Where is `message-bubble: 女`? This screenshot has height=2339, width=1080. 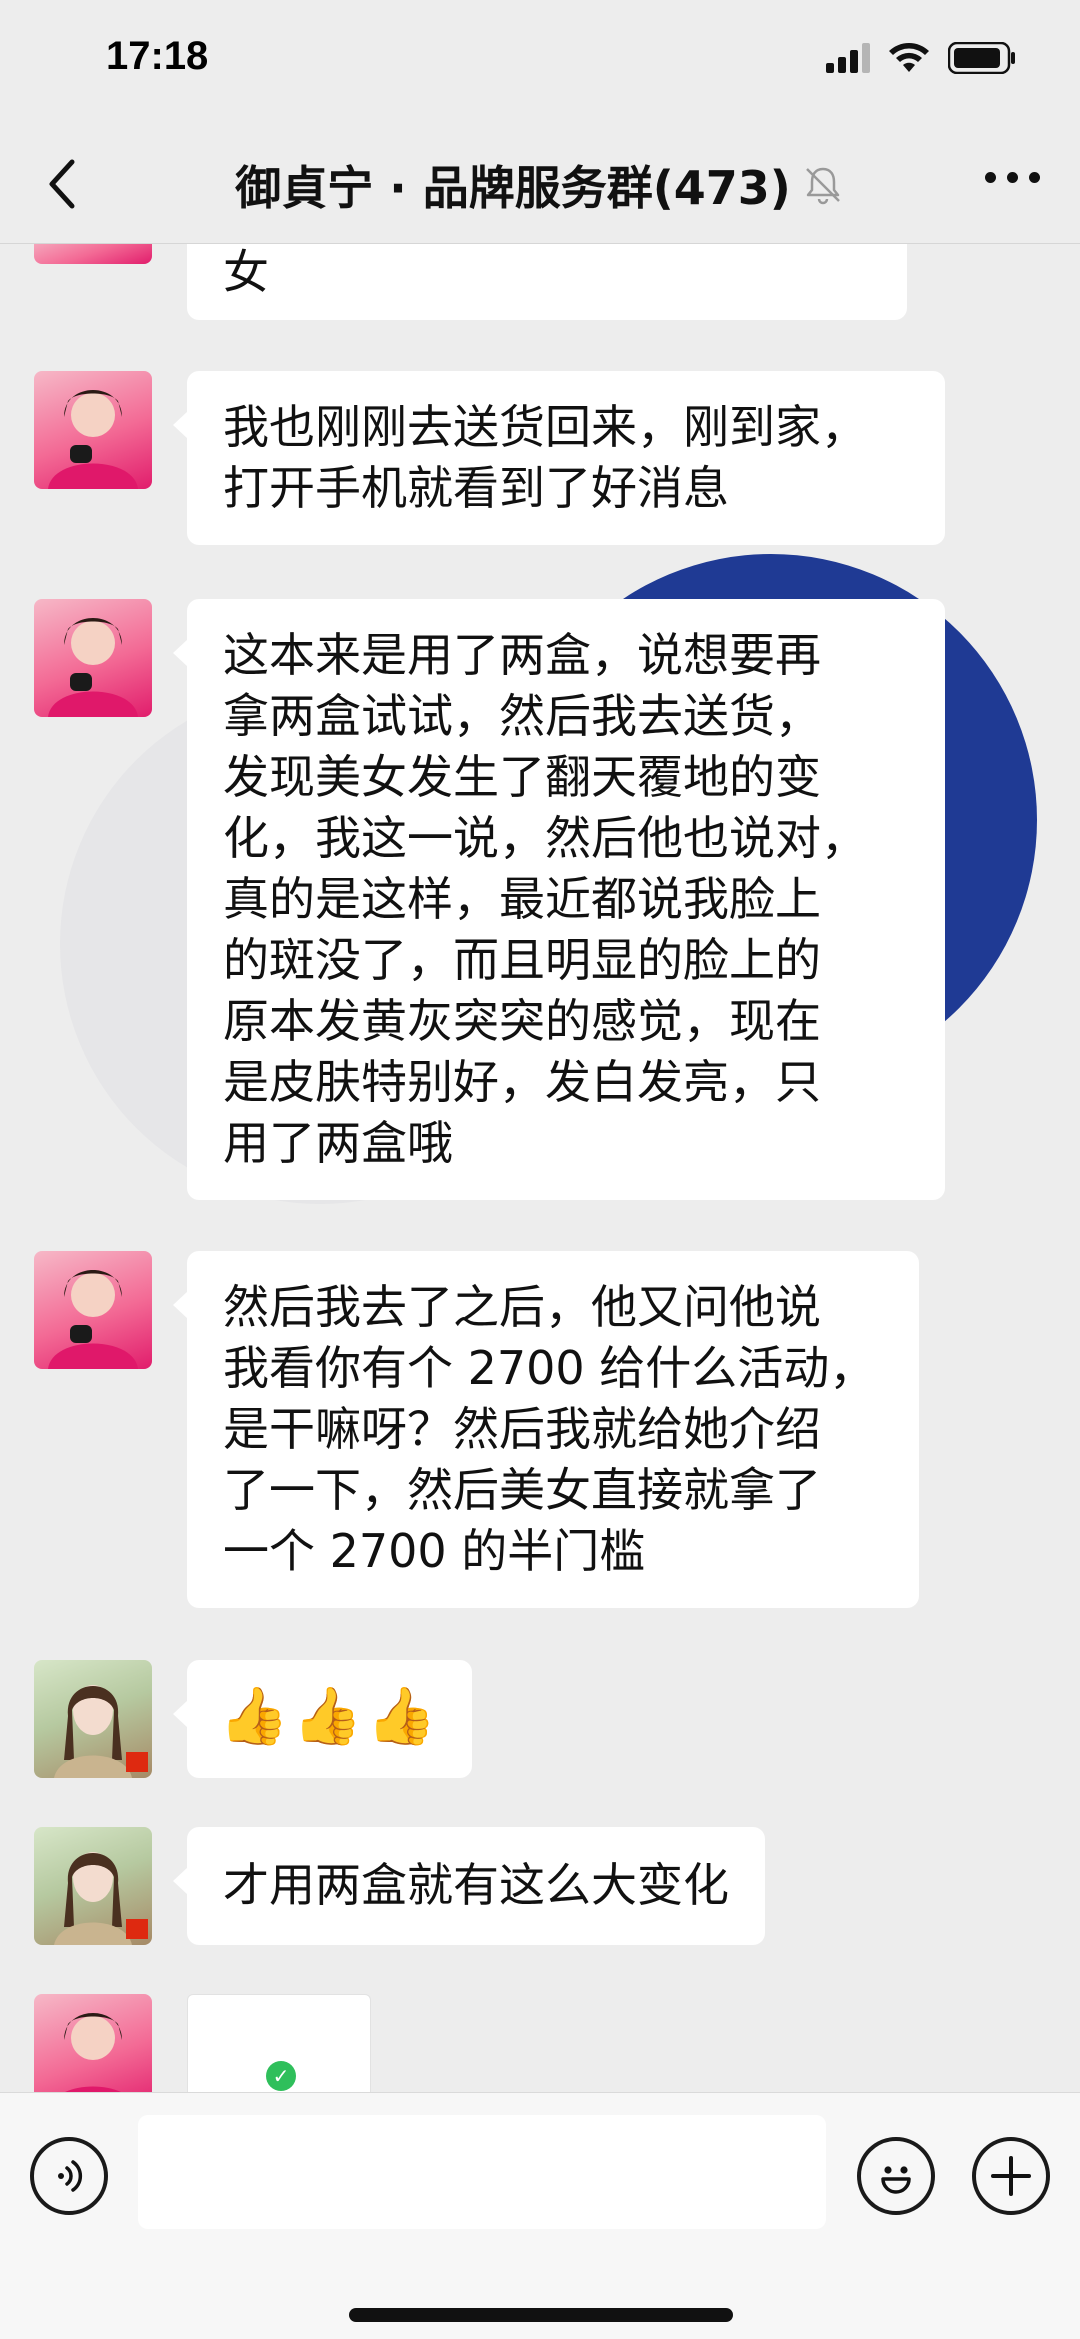
message-bubble: 女 is located at coordinates (547, 282).